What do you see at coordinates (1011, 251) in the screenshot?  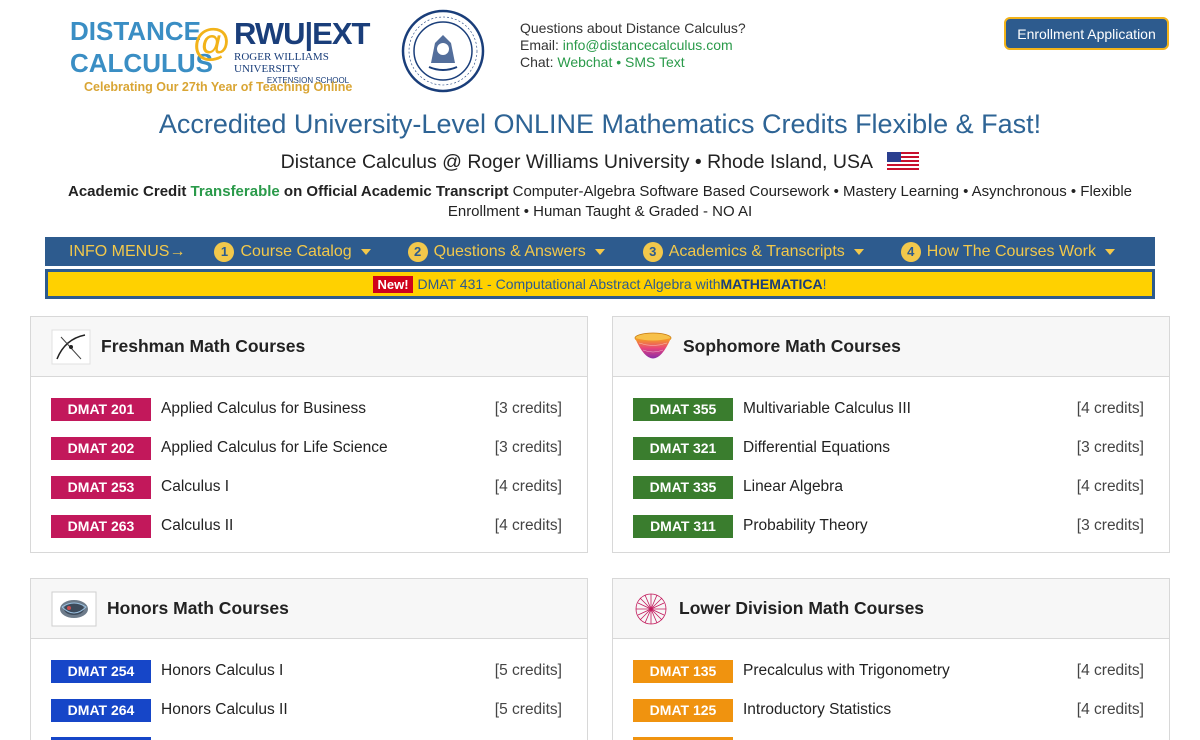 I see `nav-how-courses-work-label: How The Courses Work` at bounding box center [1011, 251].